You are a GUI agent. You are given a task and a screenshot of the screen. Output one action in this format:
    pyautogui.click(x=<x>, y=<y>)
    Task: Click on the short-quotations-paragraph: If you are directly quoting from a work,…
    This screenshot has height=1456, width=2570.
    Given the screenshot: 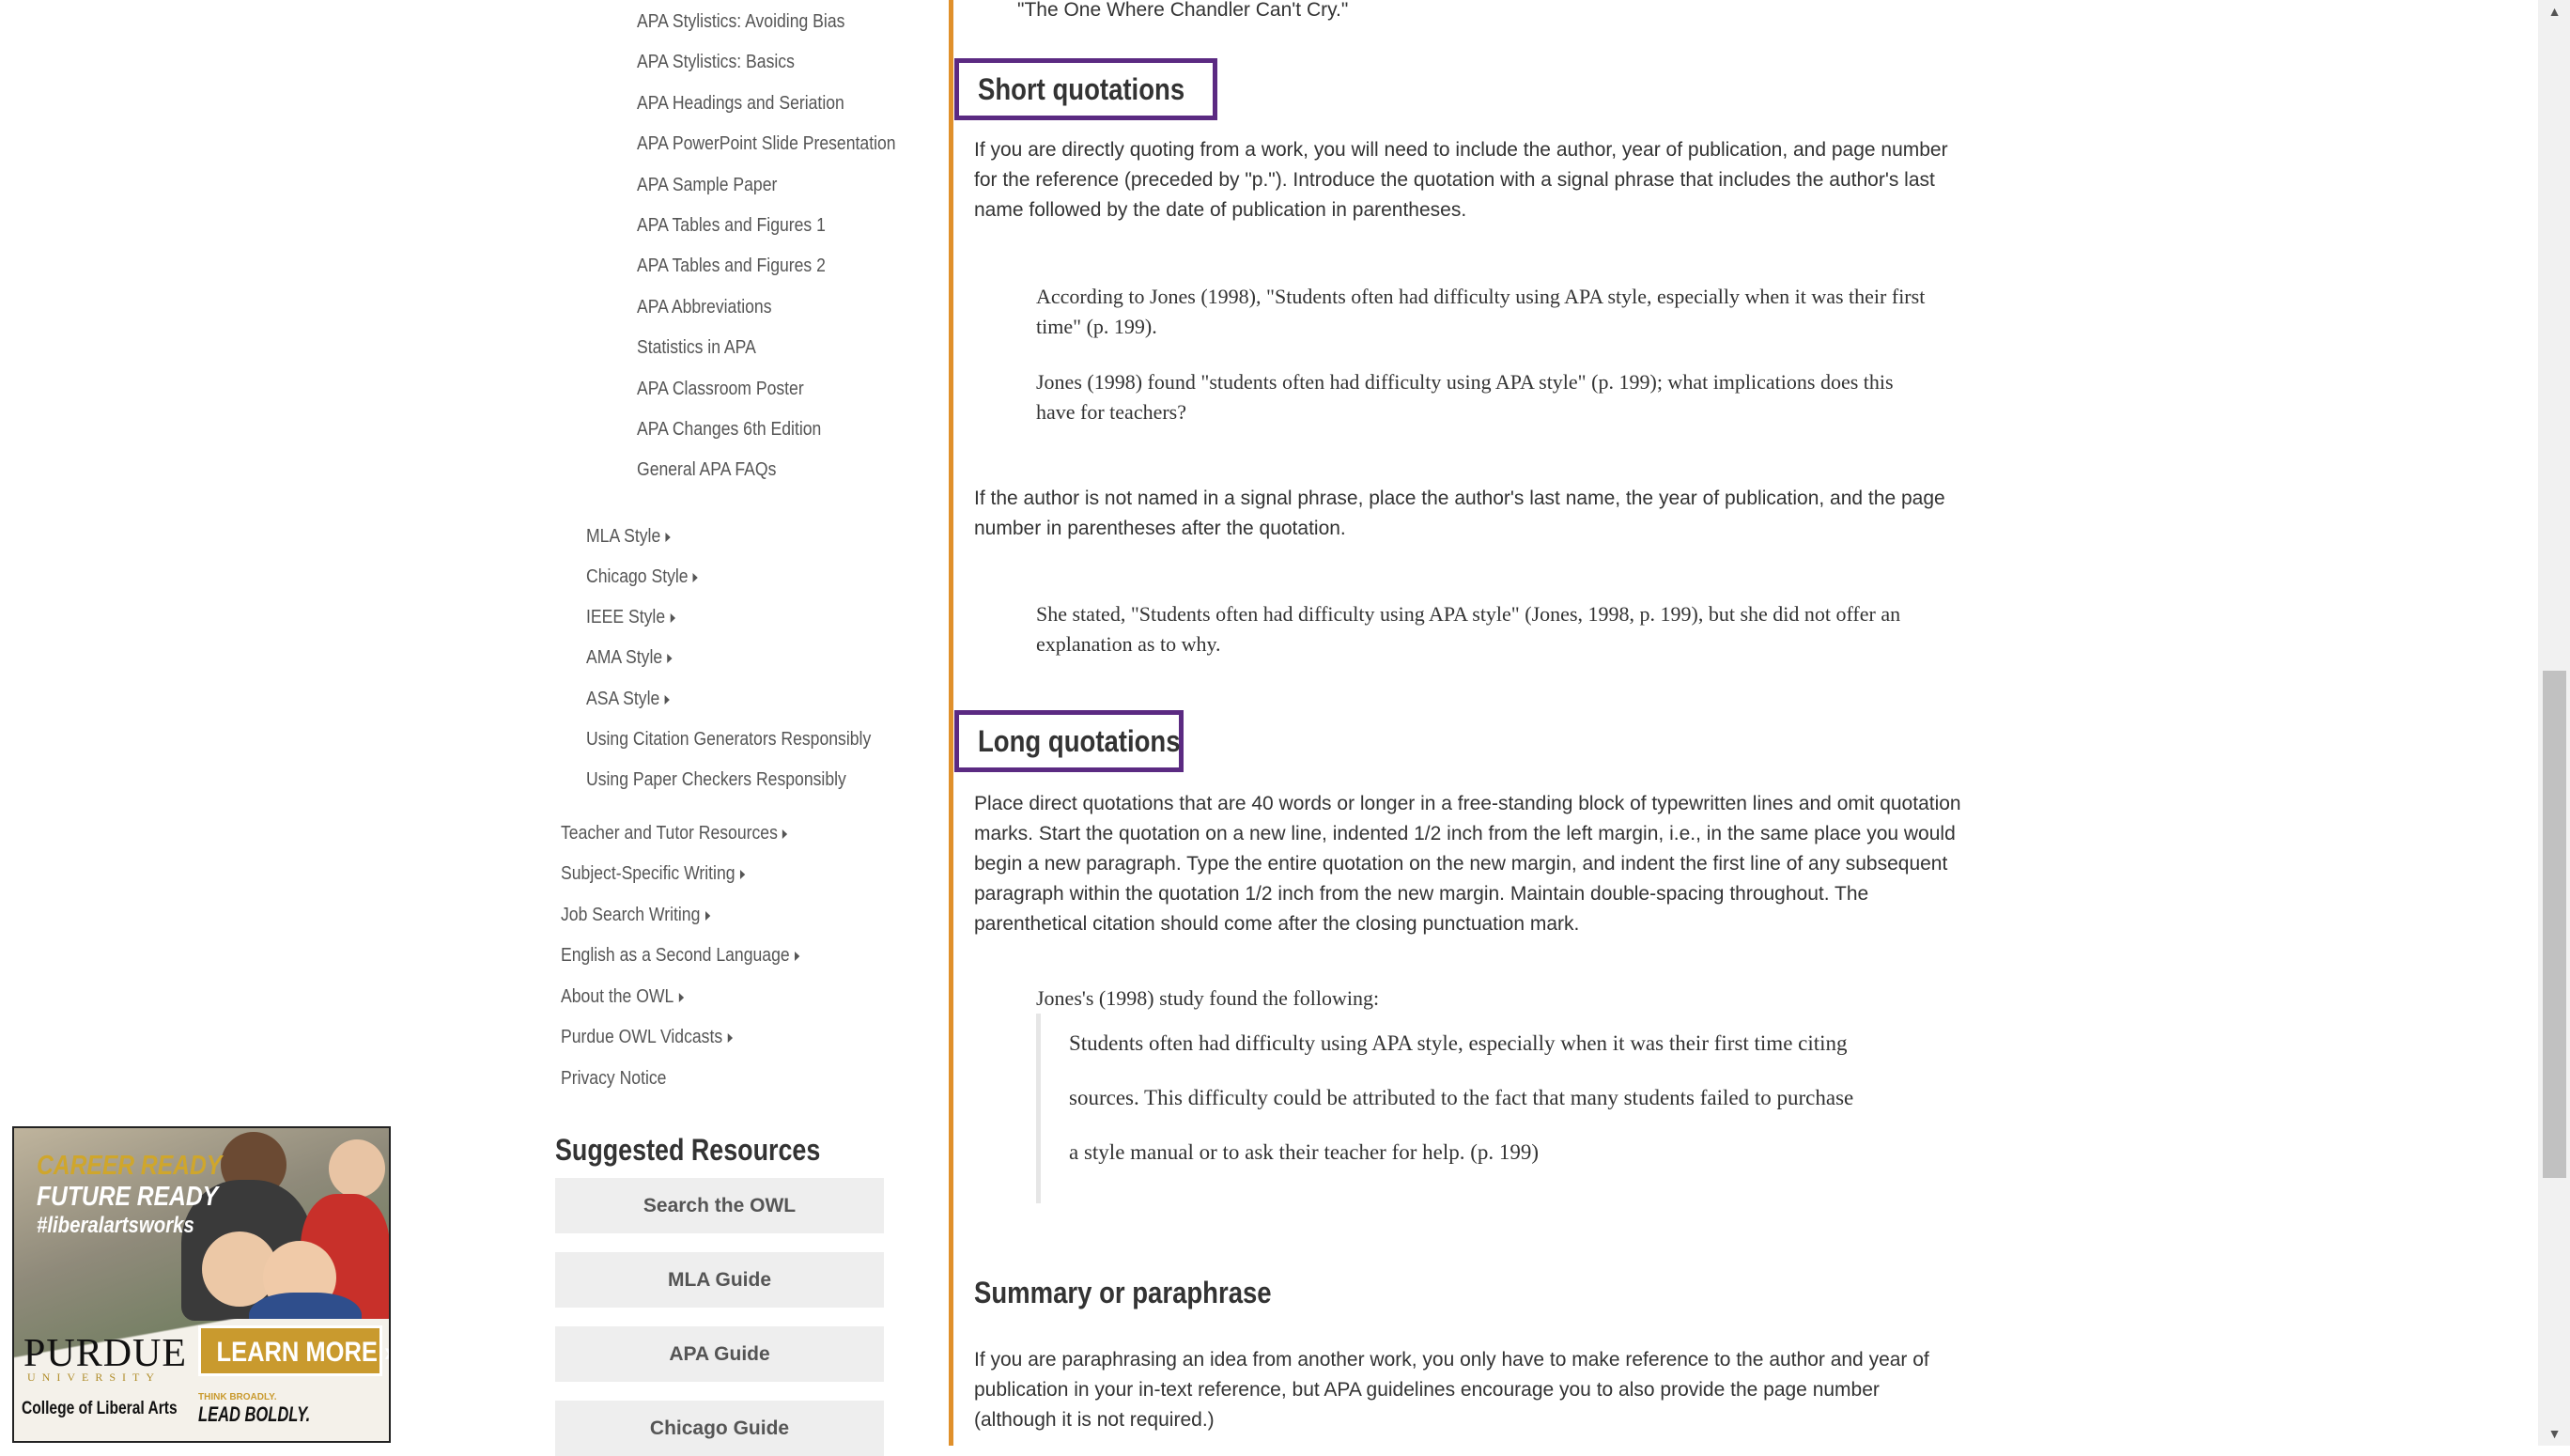 What is the action you would take?
    pyautogui.click(x=1482, y=180)
    